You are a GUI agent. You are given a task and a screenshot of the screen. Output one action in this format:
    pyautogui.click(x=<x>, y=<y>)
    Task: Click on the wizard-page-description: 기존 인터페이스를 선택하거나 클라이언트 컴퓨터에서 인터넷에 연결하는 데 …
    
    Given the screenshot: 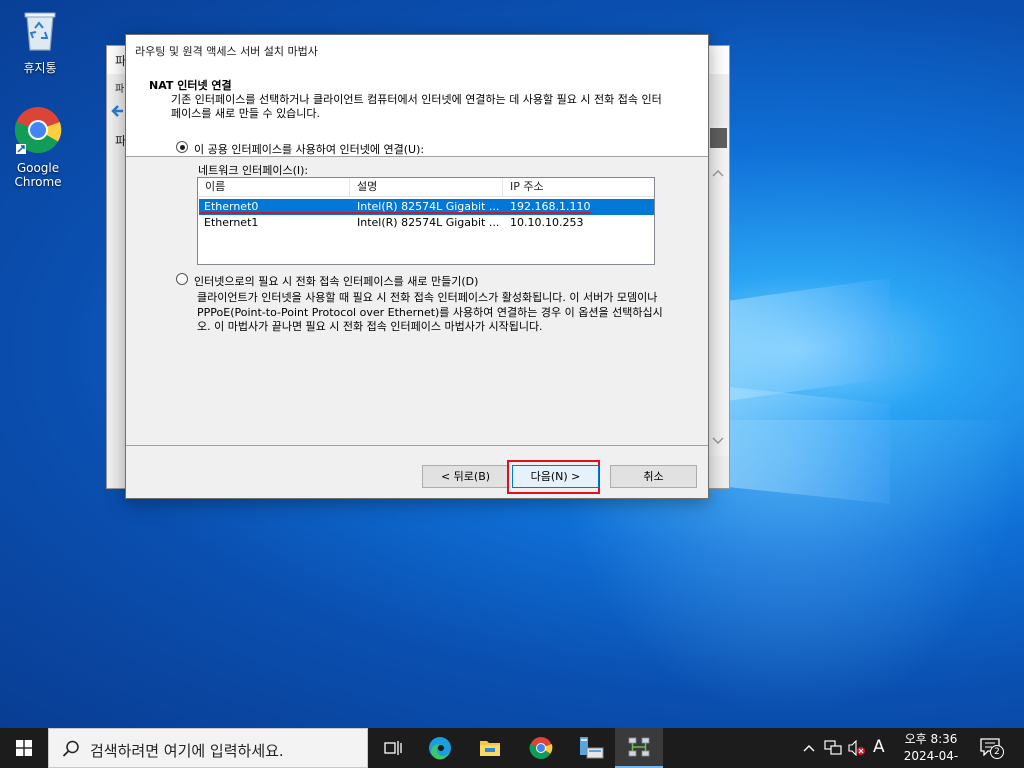 What is the action you would take?
    pyautogui.click(x=416, y=106)
    